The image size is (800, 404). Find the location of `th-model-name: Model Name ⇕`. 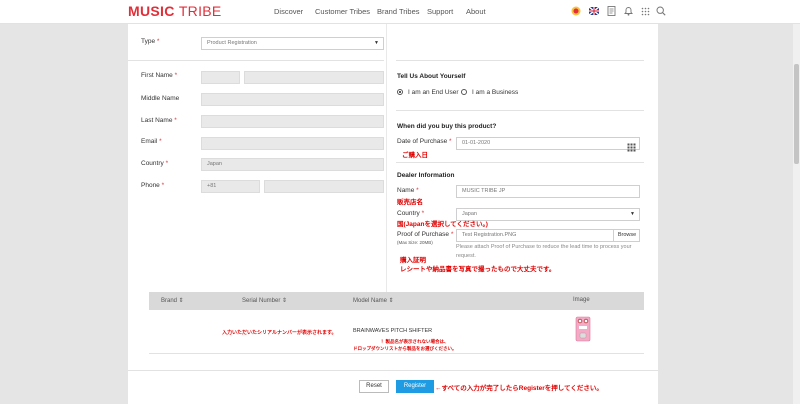

th-model-name: Model Name ⇕ is located at coordinates (373, 300).